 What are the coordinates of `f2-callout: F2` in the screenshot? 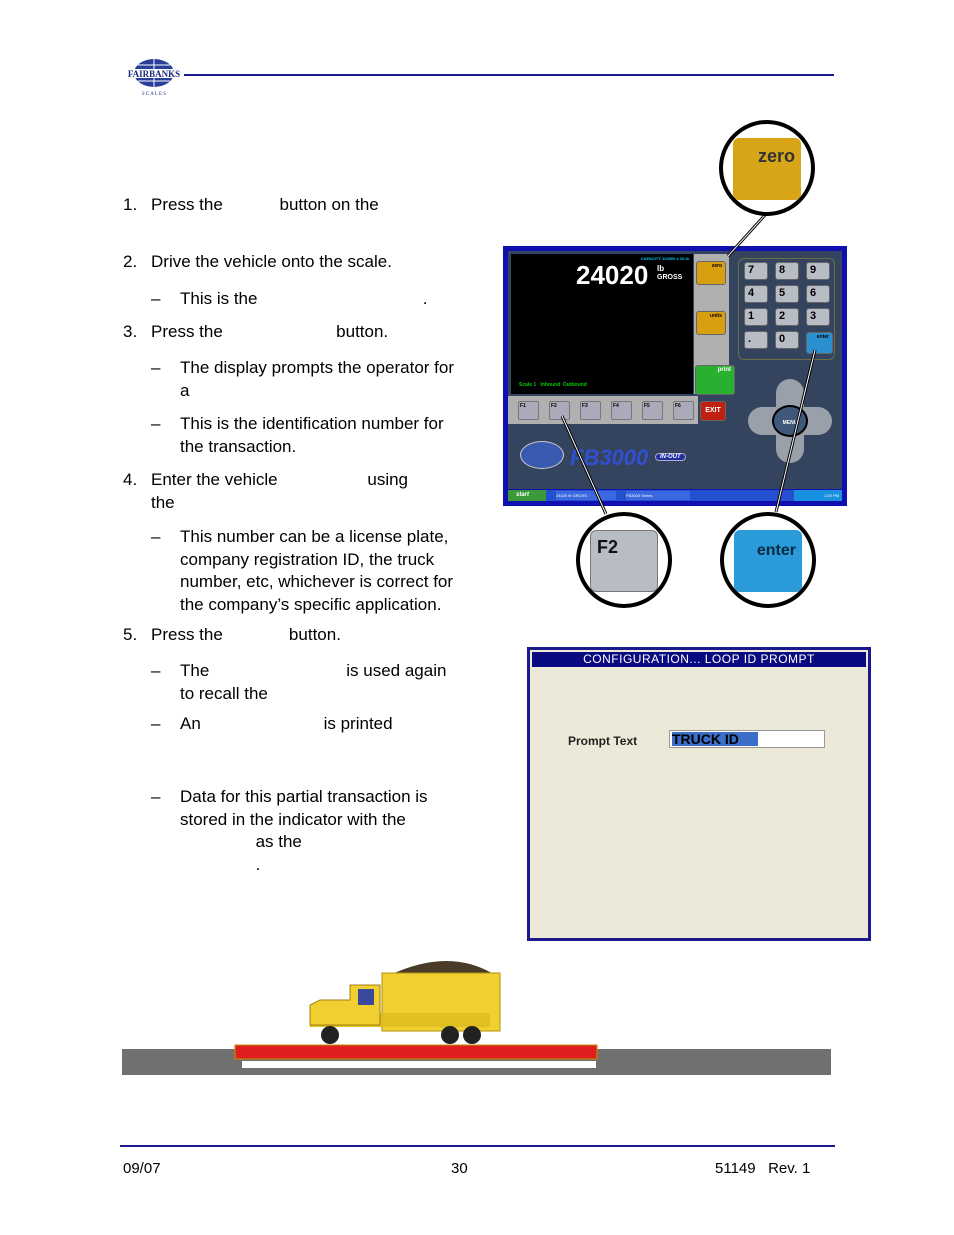 It's located at (624, 560).